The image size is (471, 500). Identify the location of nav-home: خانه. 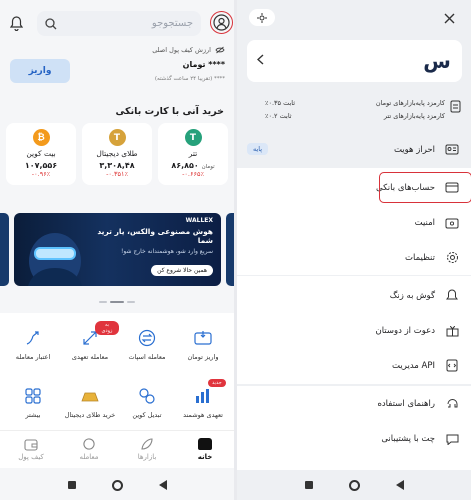
(205, 448).